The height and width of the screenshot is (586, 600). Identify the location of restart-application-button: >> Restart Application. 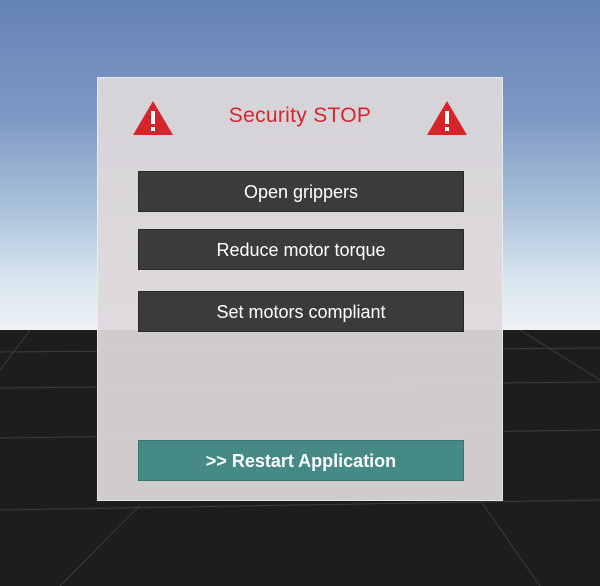
(301, 460).